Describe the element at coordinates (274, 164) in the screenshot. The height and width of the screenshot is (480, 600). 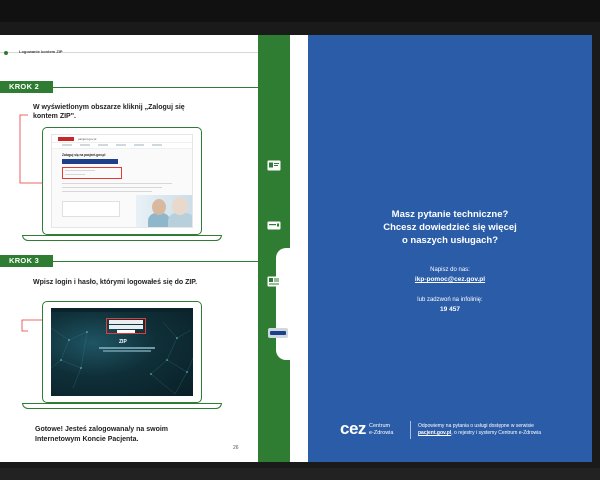
I see `id-card-icon` at that location.